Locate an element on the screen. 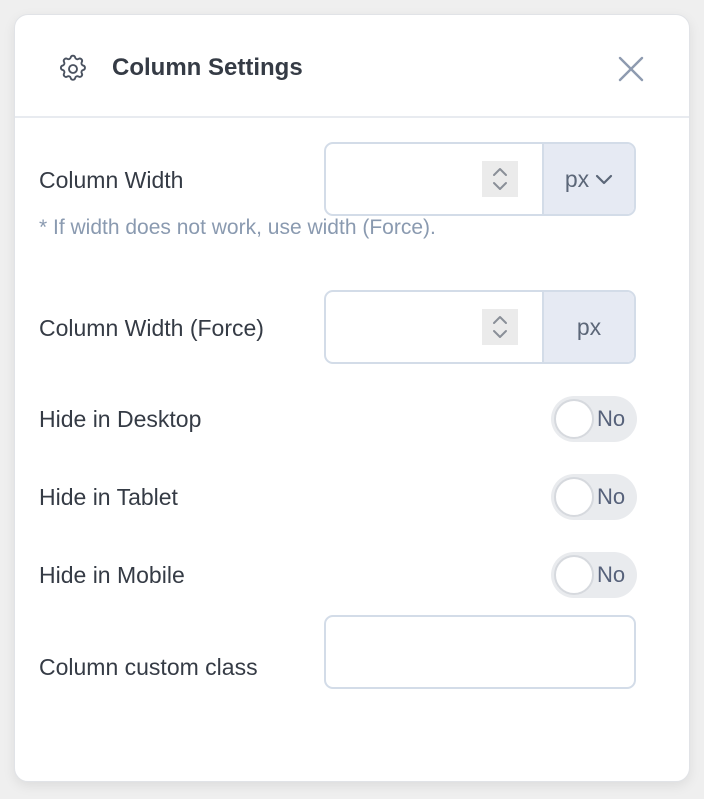 This screenshot has width=704, height=799. hide-mobile-label: Hide in Mobile is located at coordinates (112, 575).